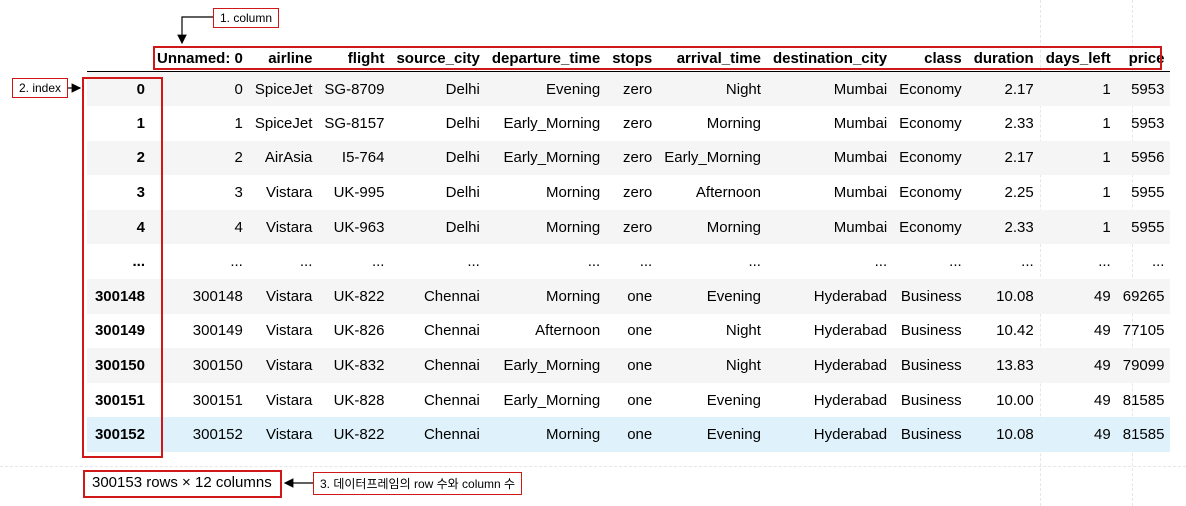  What do you see at coordinates (830, 58) in the screenshot?
I see `column-header: destination_city` at bounding box center [830, 58].